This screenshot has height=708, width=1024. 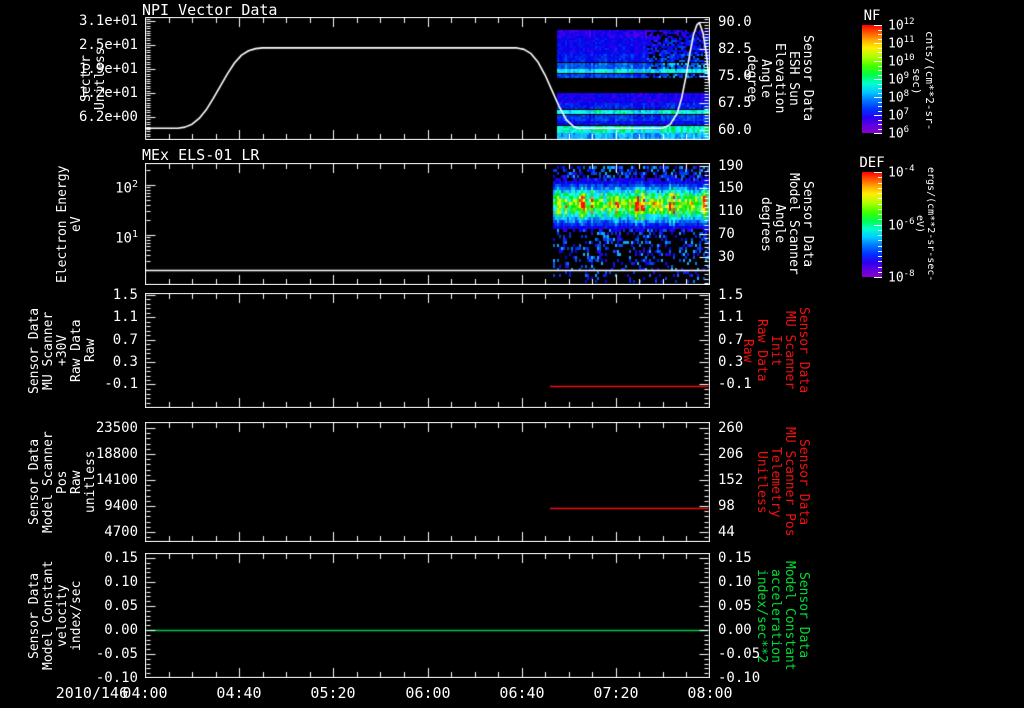 What do you see at coordinates (616, 693) in the screenshot?
I see `x-axis-tick-label: 07:20` at bounding box center [616, 693].